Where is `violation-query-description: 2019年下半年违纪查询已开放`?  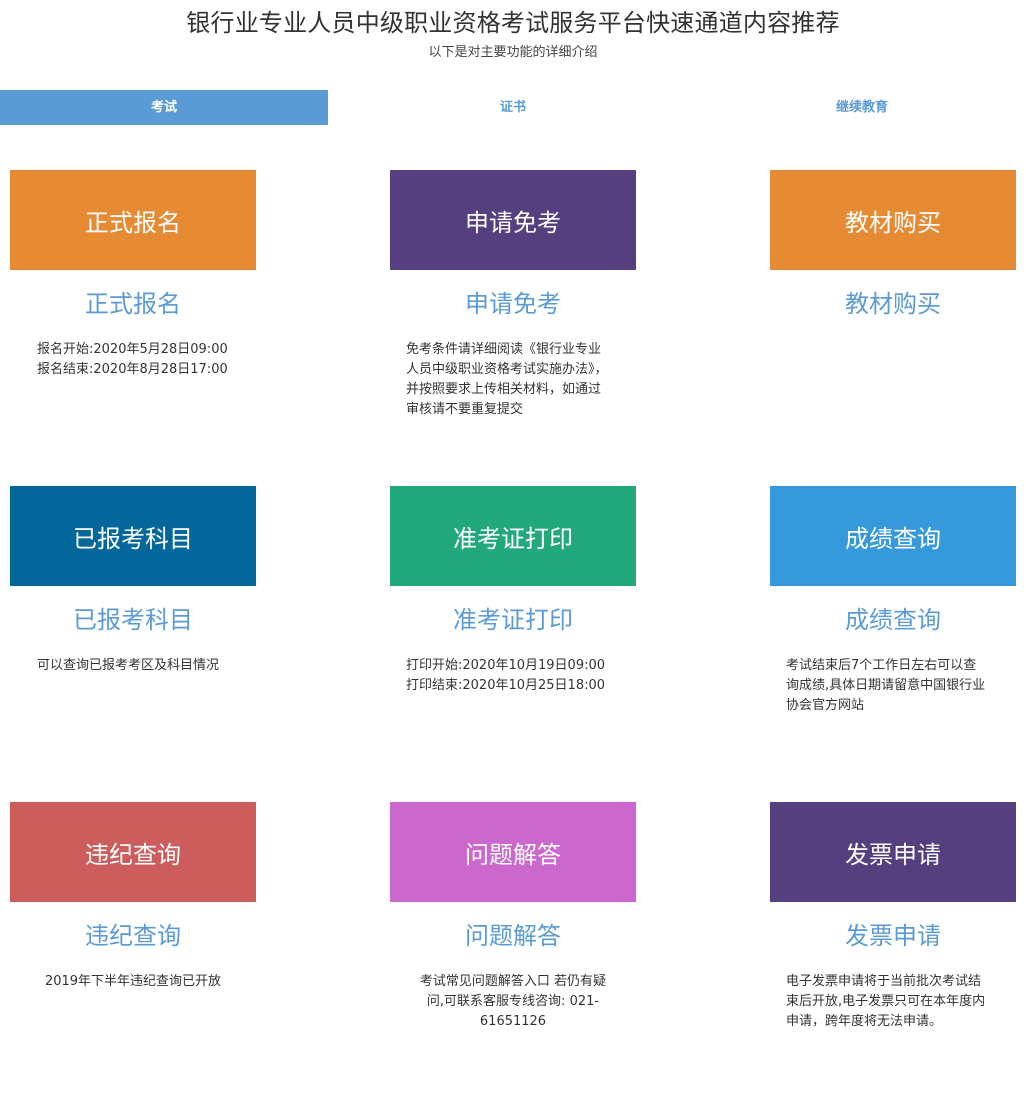 violation-query-description: 2019年下半年违纪查询已开放 is located at coordinates (133, 981).